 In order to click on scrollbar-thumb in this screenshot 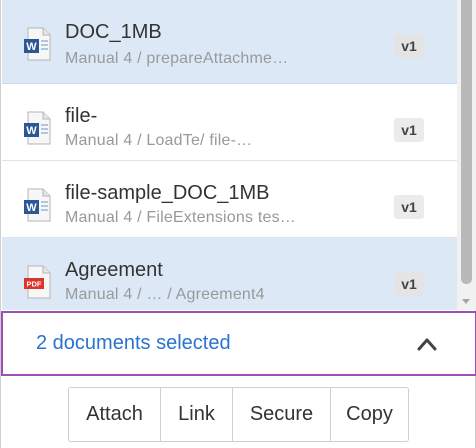, I will do `click(466, 142)`.